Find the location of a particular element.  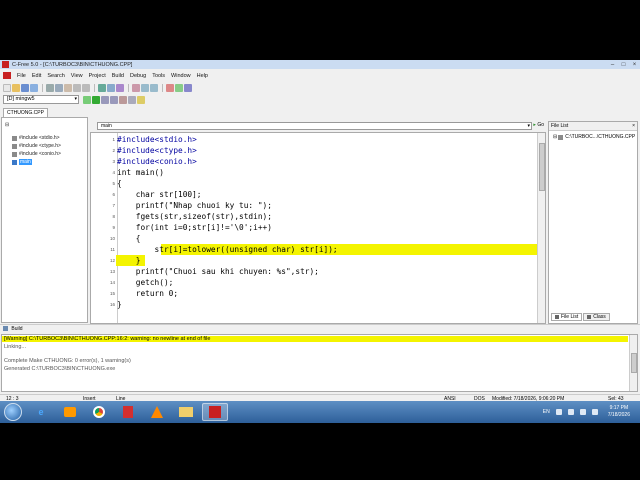

chevron-down-icon: ▾ is located at coordinates (75, 99).